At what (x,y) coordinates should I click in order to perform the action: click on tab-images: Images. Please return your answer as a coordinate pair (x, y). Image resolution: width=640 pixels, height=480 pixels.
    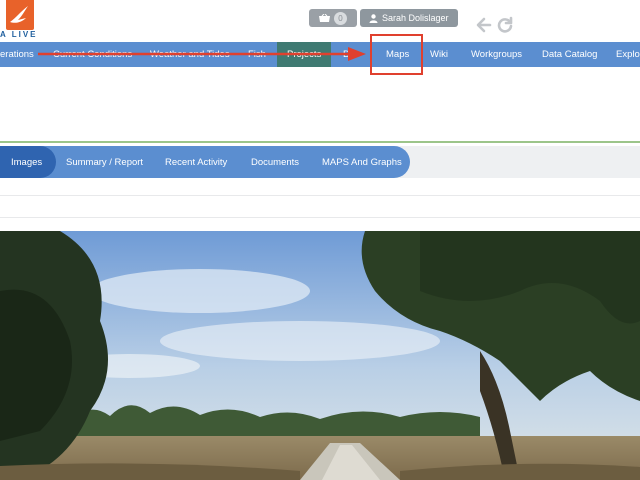
    Looking at the image, I should click on (26, 162).